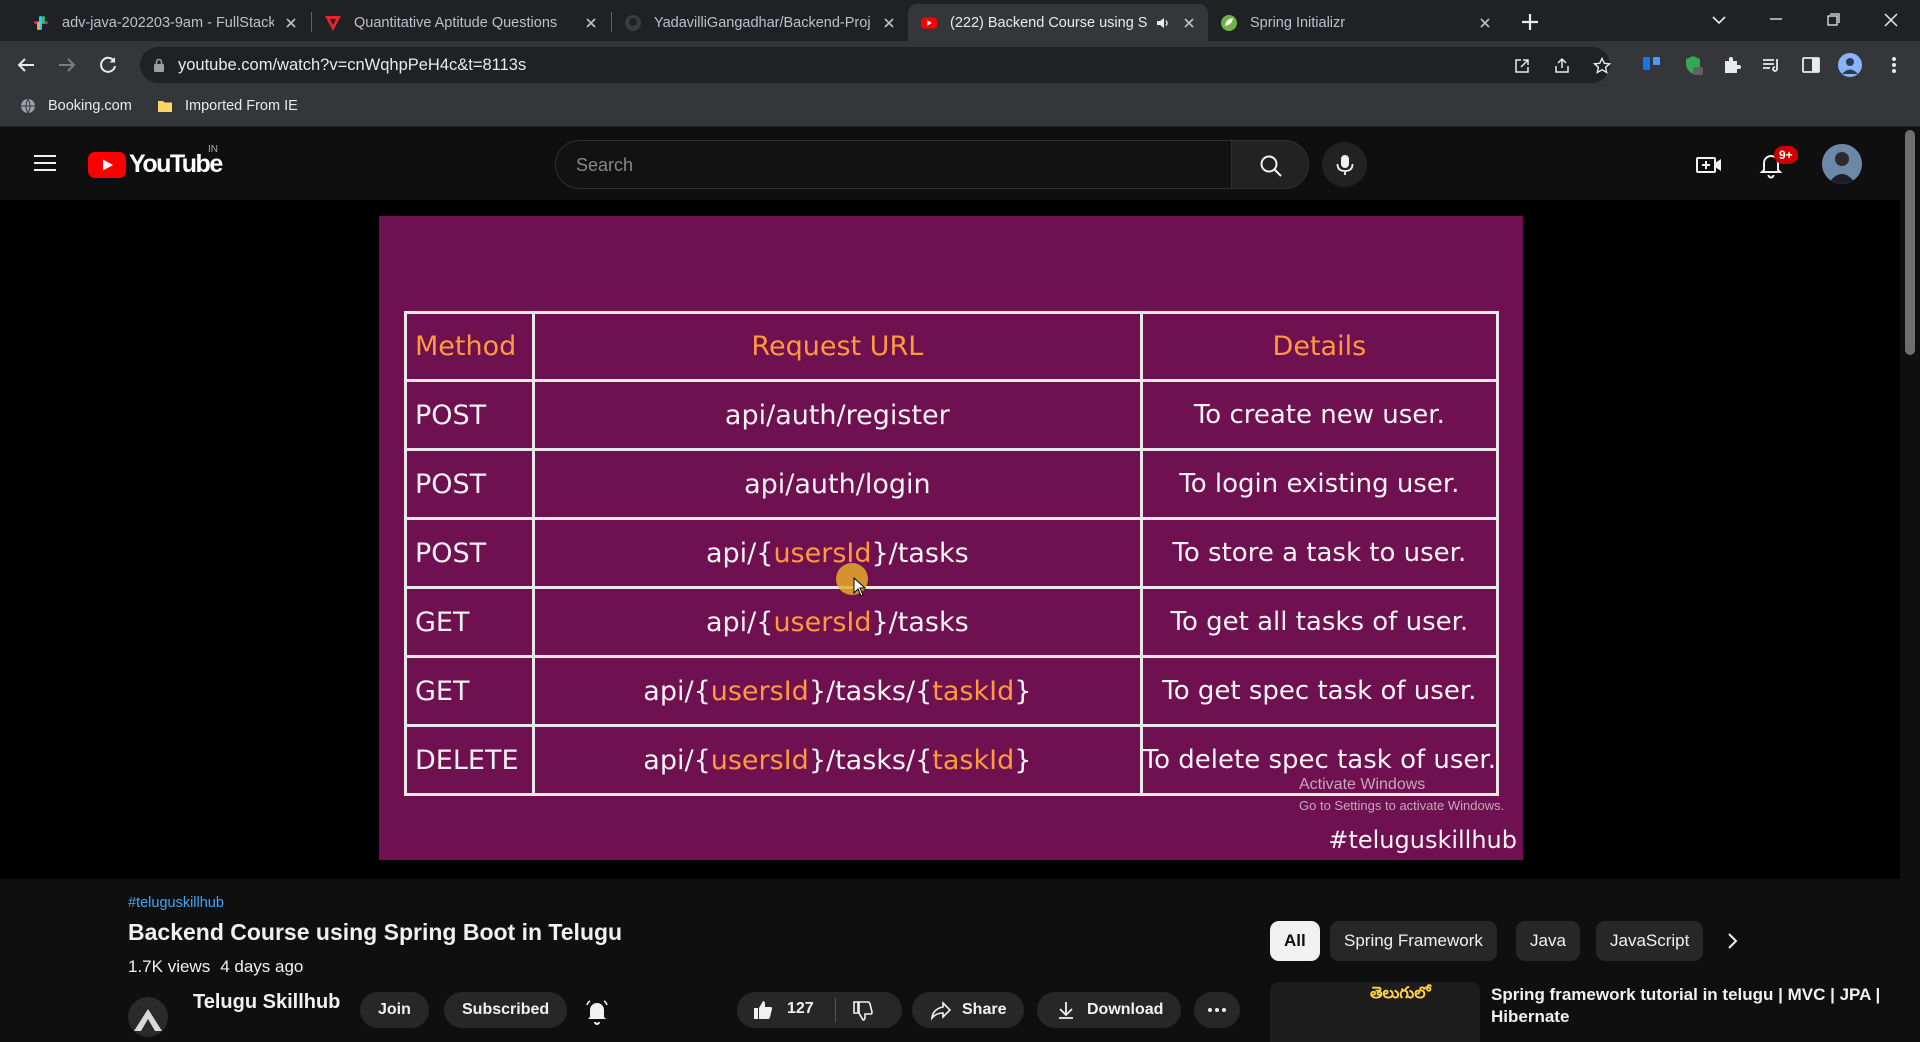 This screenshot has width=1920, height=1042. I want to click on bookmark-label: Booking.com, so click(90, 106).